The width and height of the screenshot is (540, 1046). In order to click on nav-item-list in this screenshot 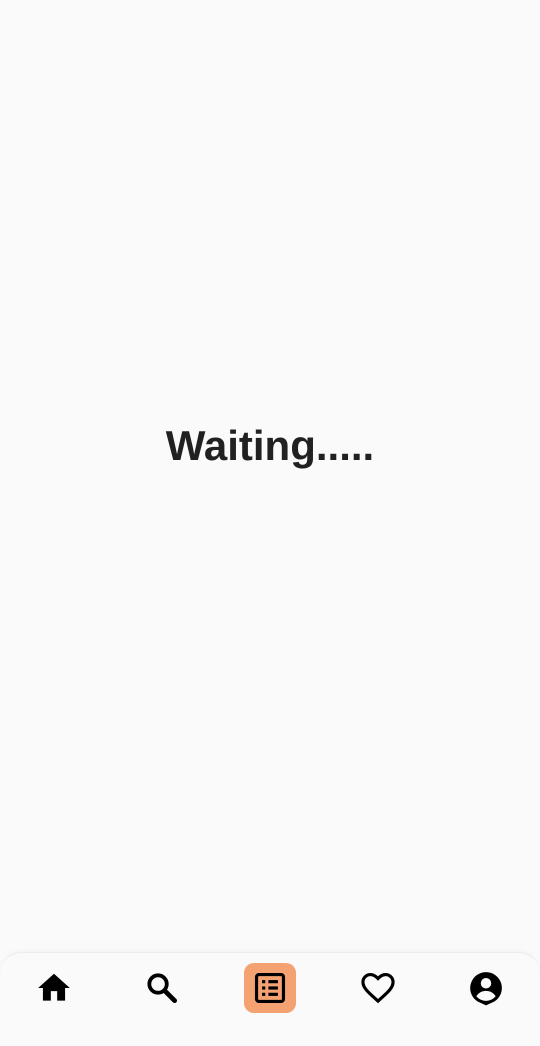, I will do `click(270, 988)`.